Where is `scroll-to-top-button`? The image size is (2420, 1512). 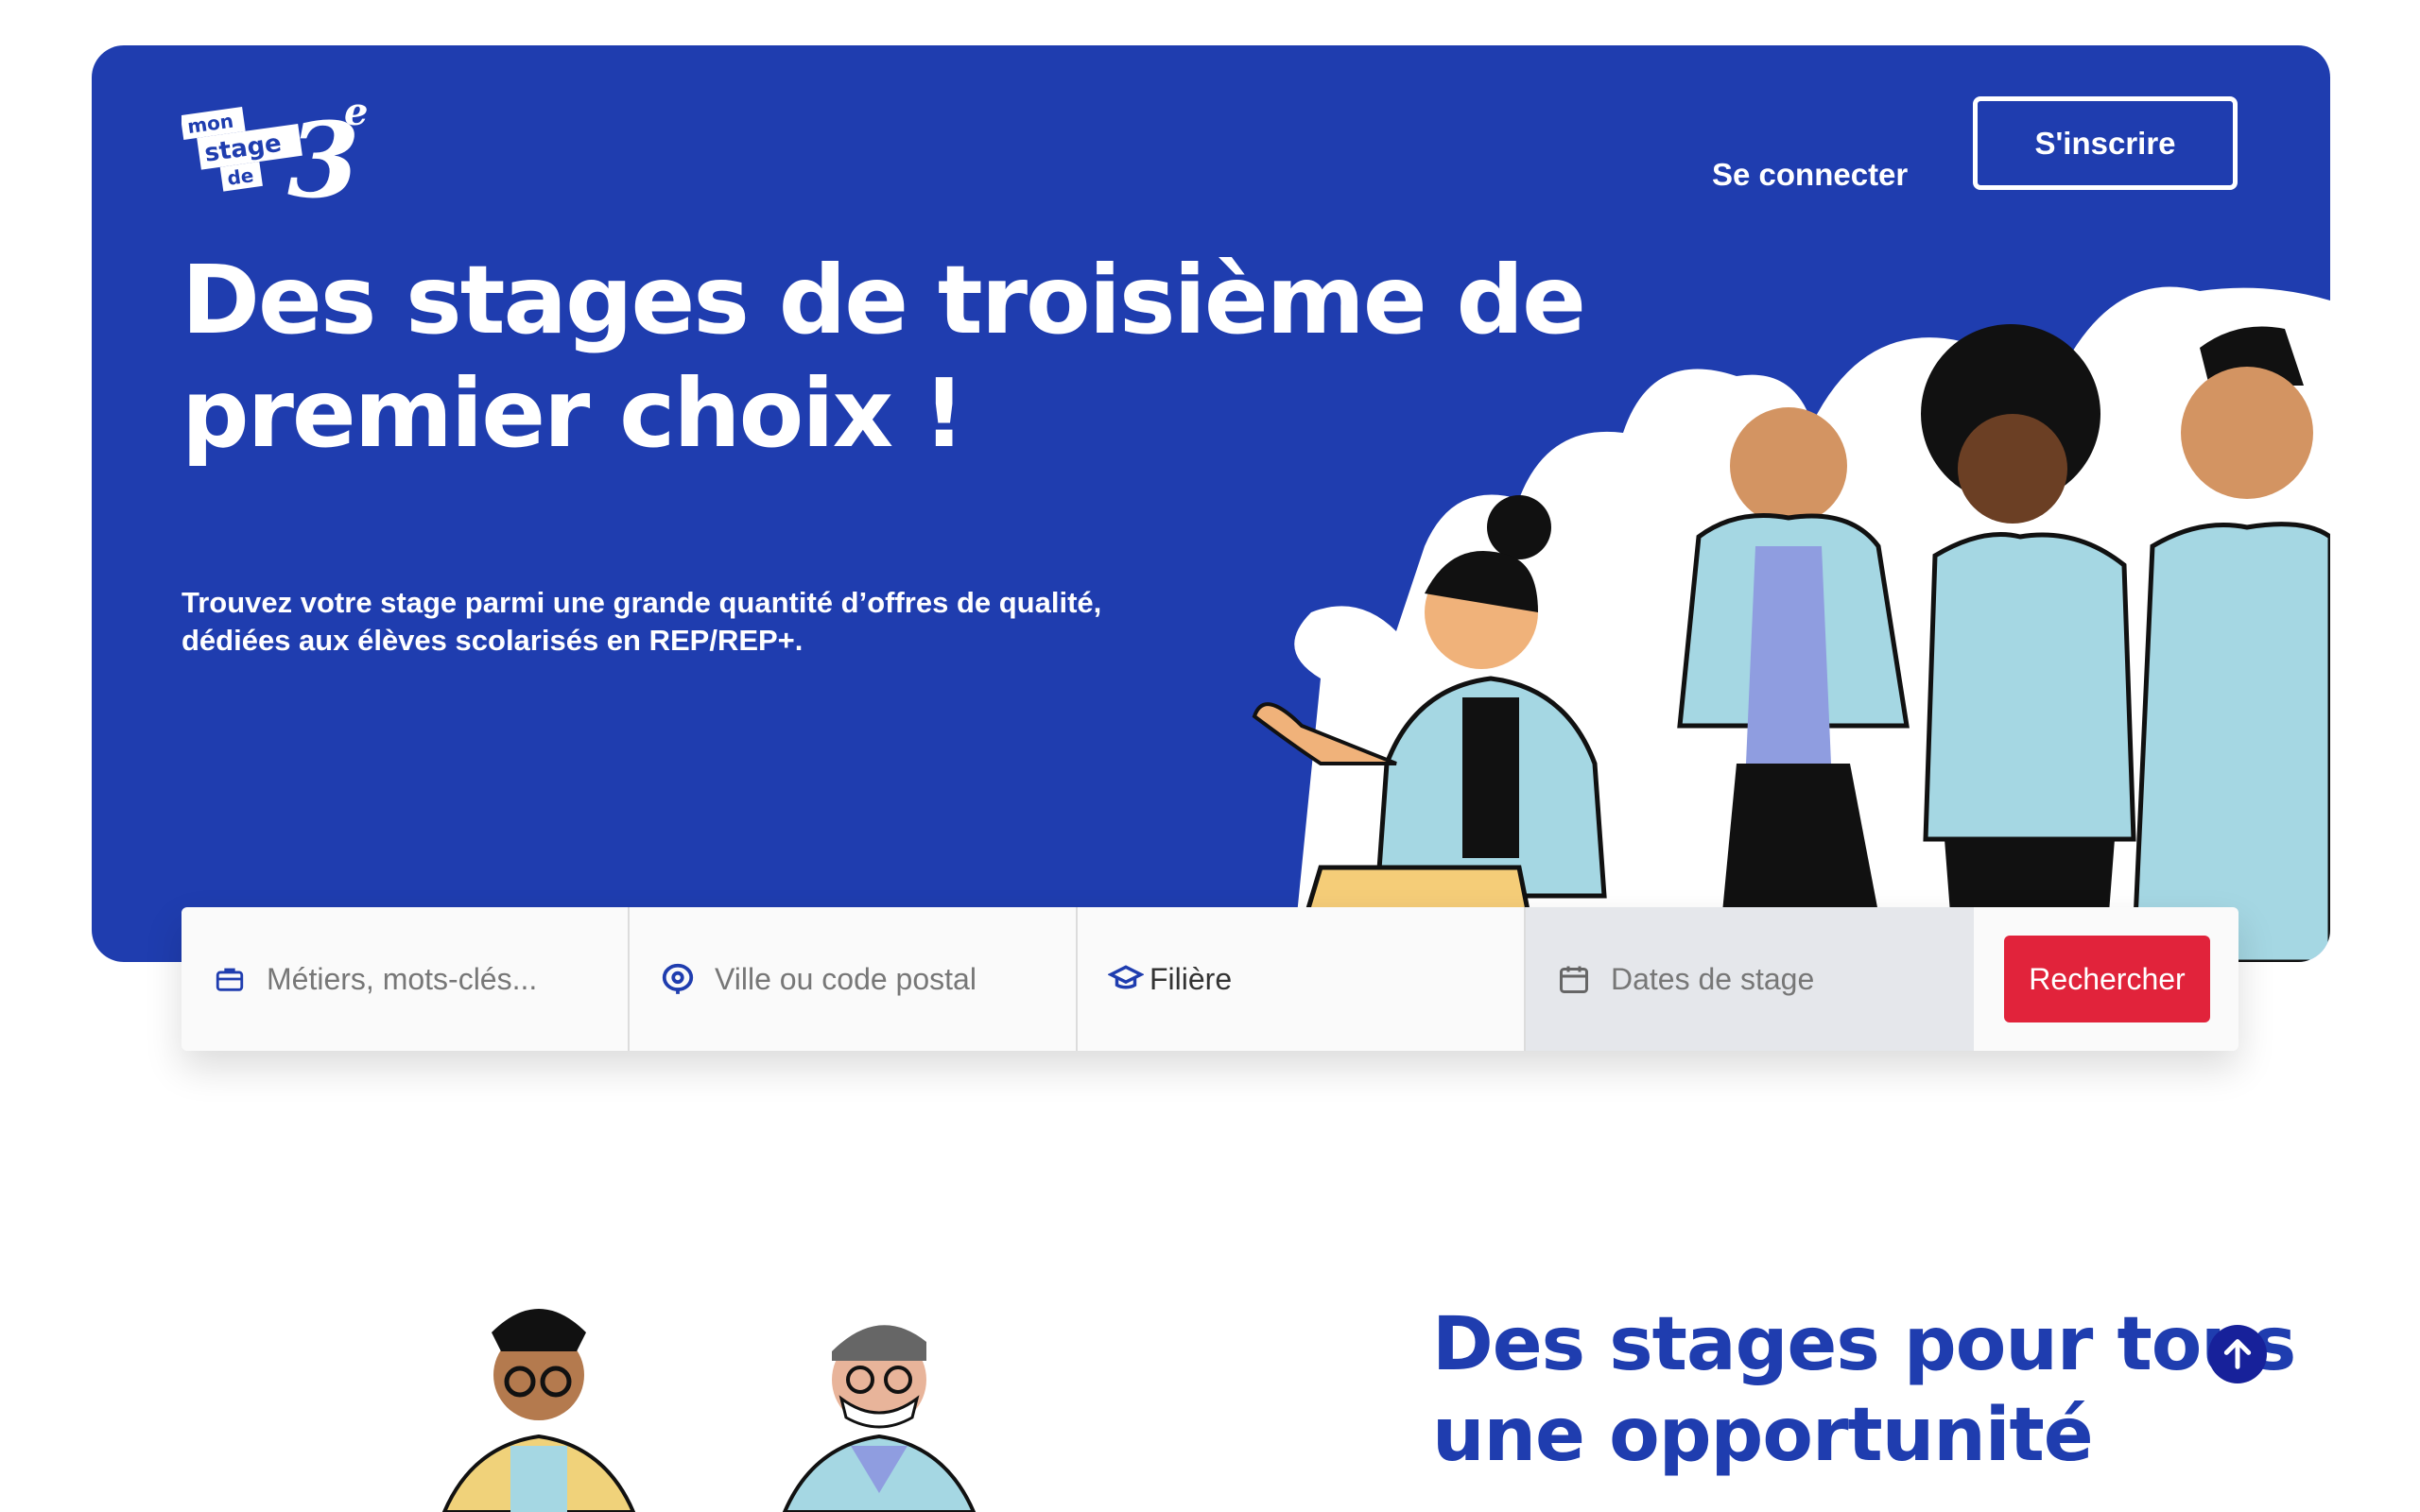
scroll-to-top-button is located at coordinates (2238, 1354).